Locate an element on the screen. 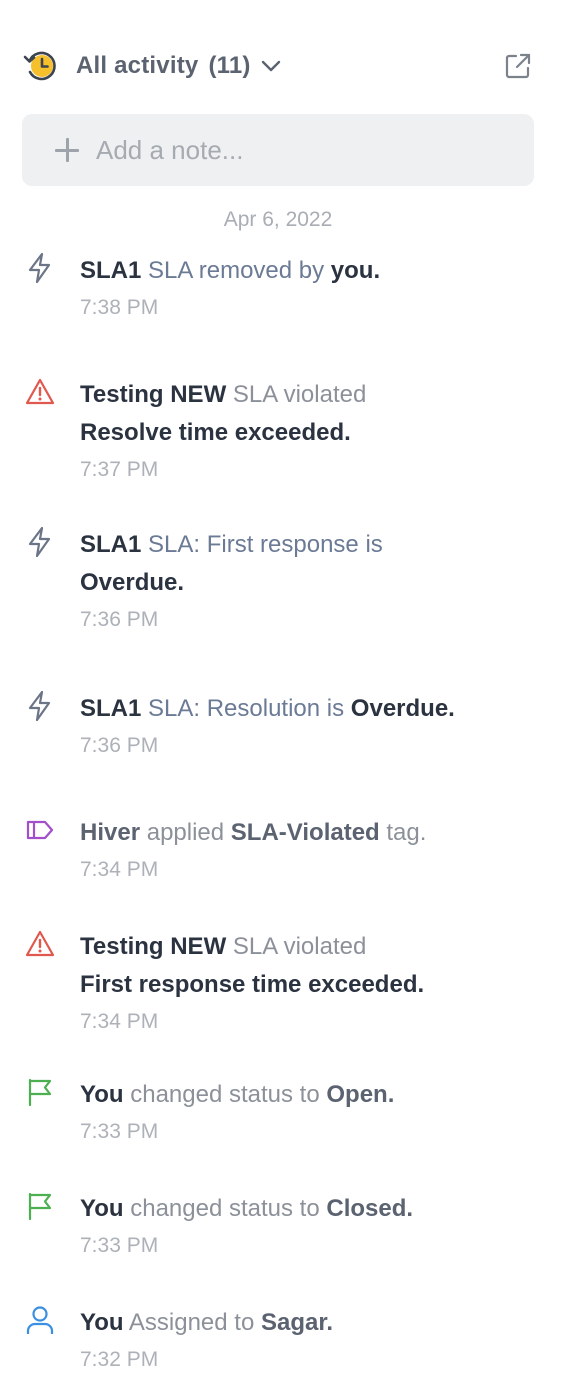 The height and width of the screenshot is (1396, 576). status-value: Open. is located at coordinates (360, 1094).